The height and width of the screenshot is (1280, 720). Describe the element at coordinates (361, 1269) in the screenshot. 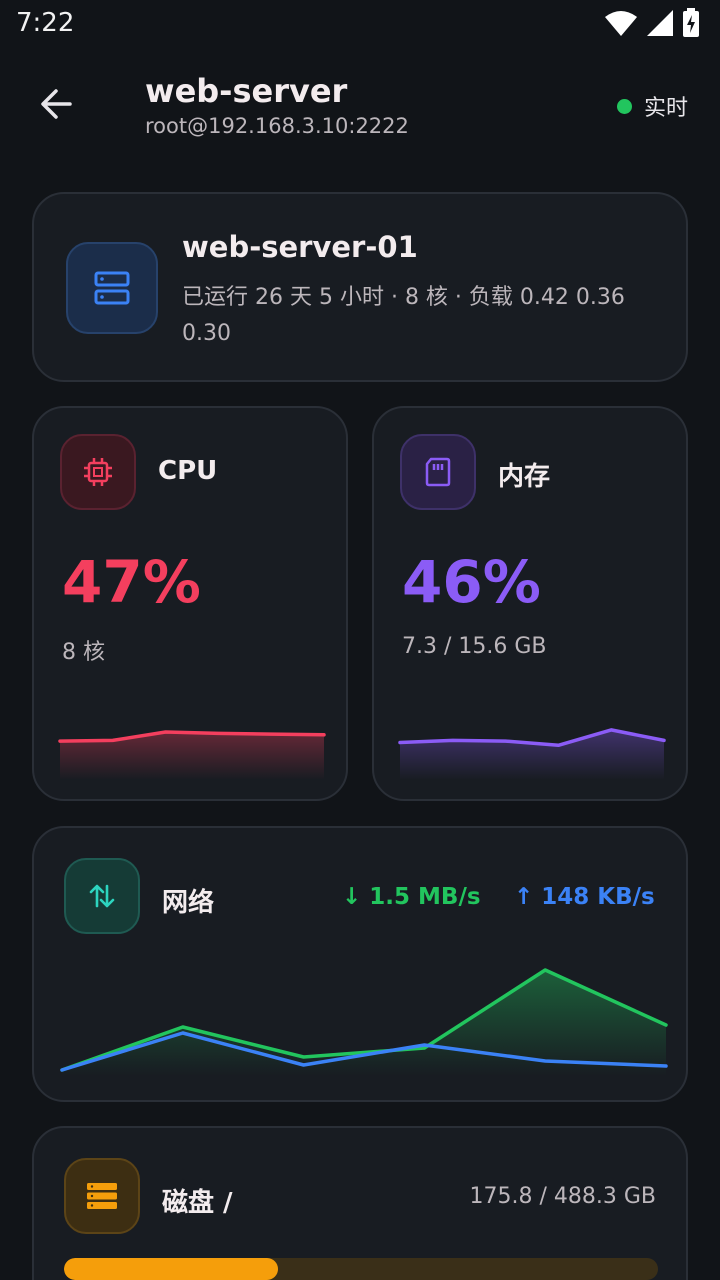

I see `disk-usage-bar` at that location.